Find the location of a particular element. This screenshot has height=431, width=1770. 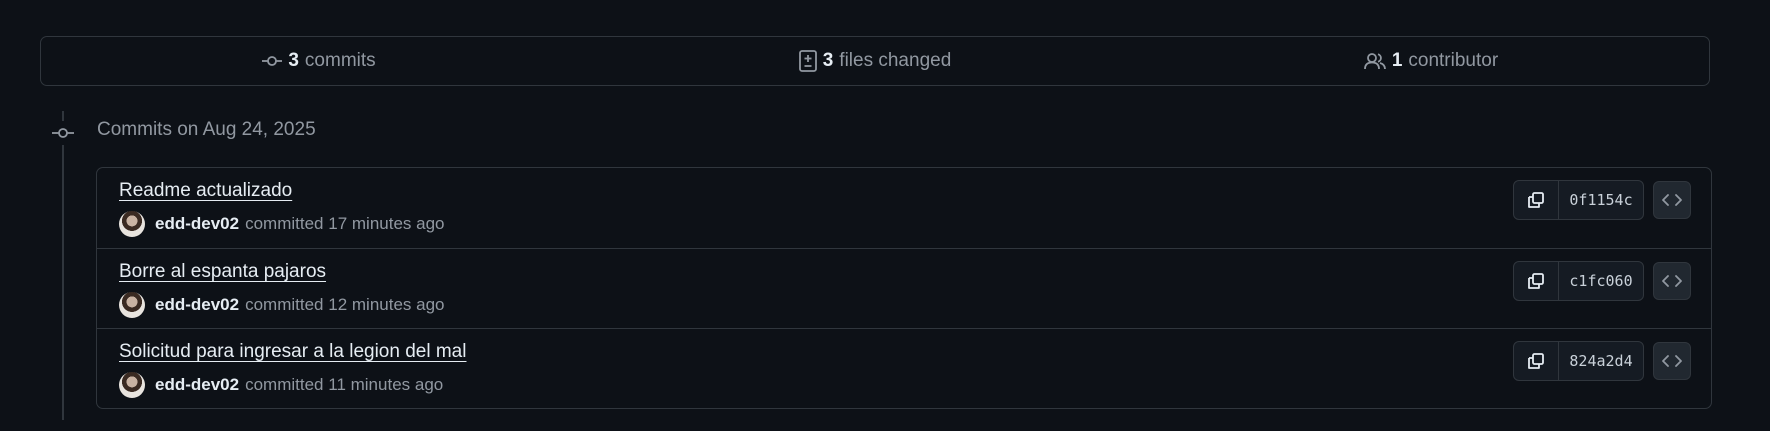

commit-meta: edd-dev02 committed 17 minutes ago is located at coordinates (282, 224).